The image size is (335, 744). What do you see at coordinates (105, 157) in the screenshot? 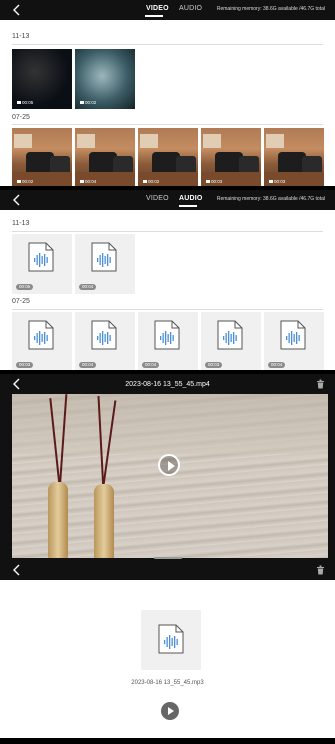
I see `video-thumbnail: 00:04` at bounding box center [105, 157].